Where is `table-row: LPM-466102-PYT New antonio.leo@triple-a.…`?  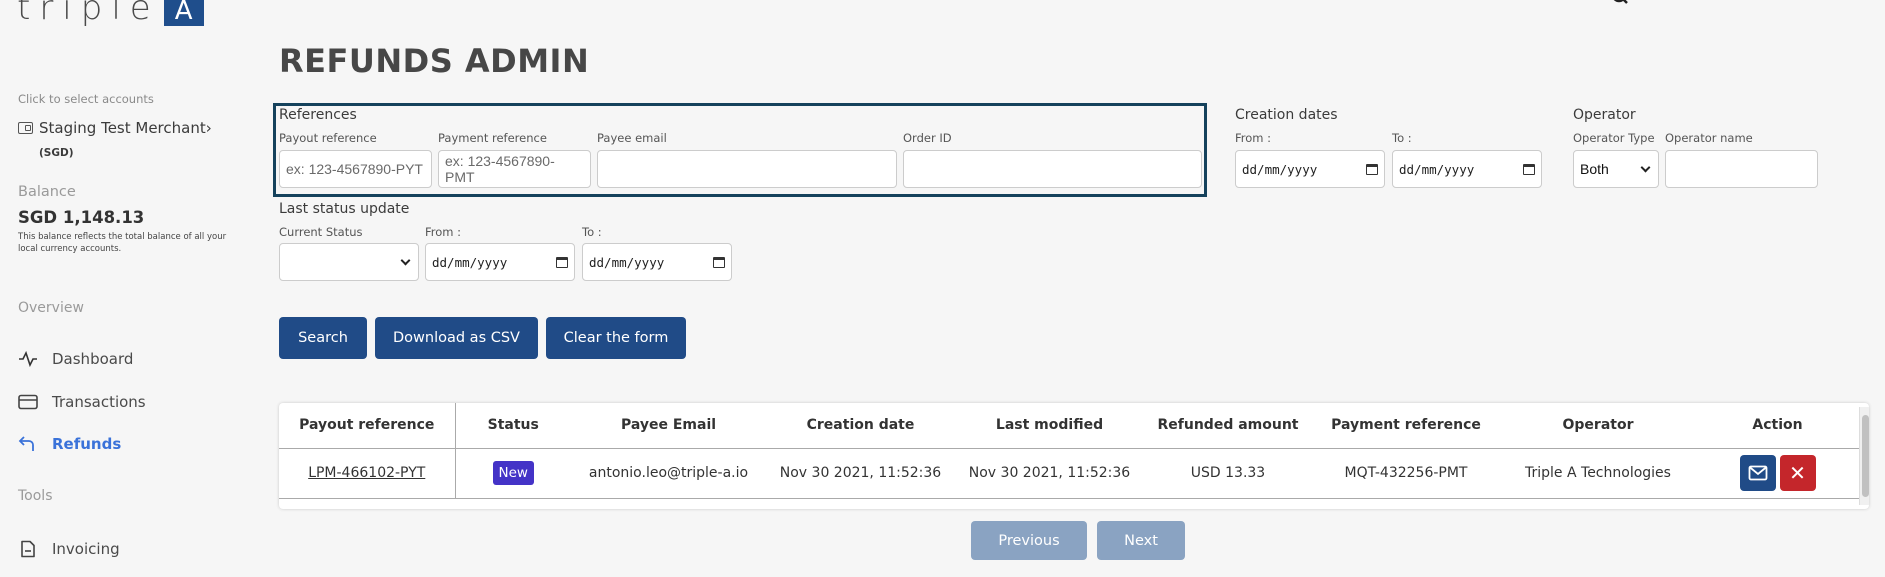
table-row: LPM-466102-PYT New antonio.leo@triple-a.… is located at coordinates (1069, 473).